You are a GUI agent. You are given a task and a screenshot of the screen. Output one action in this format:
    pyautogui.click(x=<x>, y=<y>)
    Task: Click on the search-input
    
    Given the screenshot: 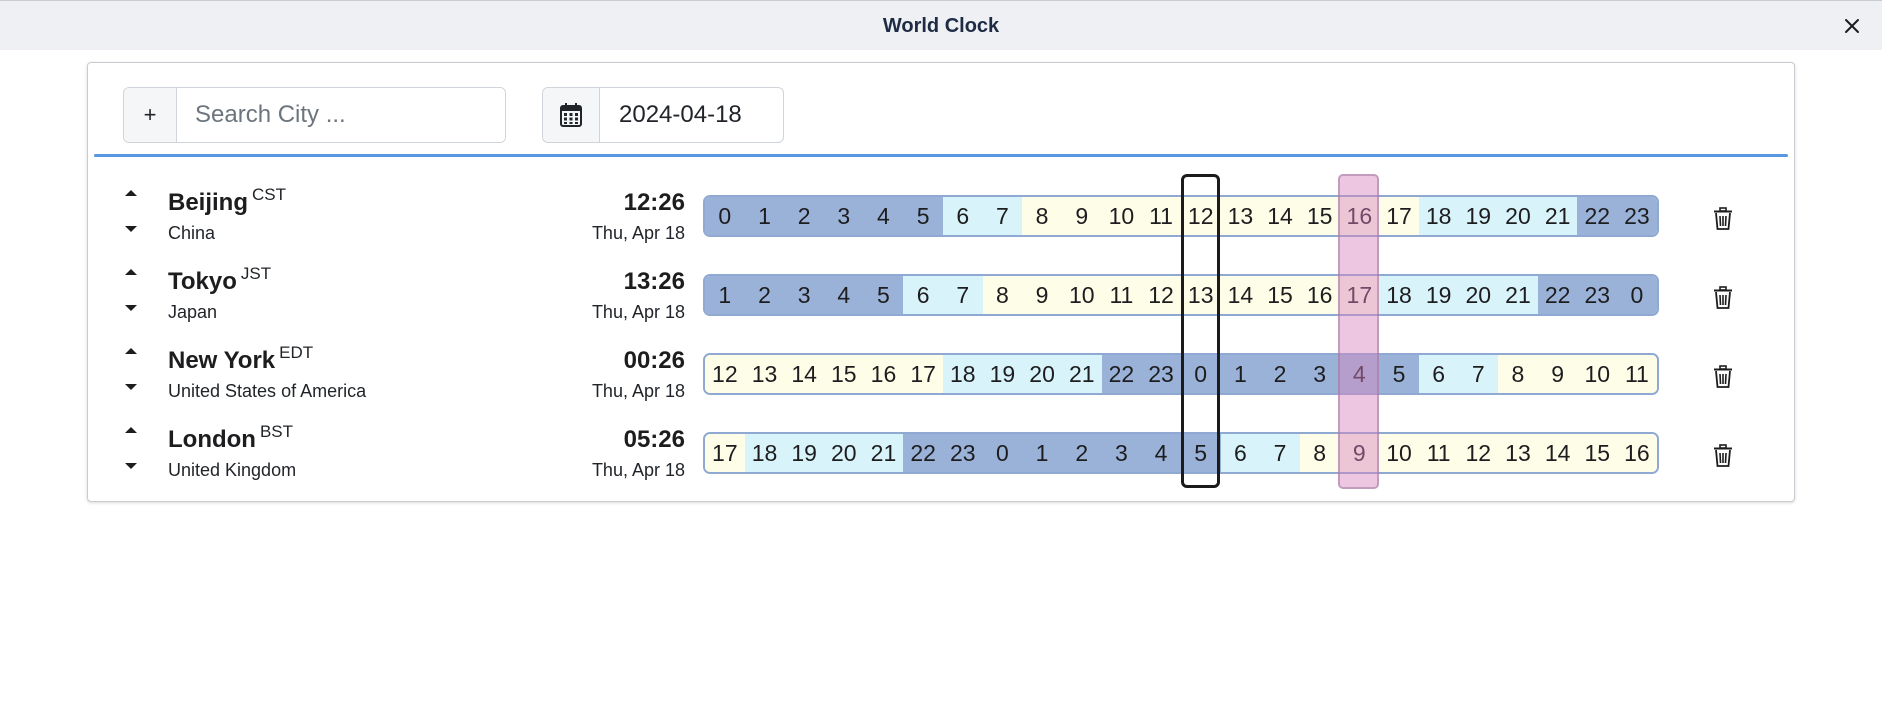 What is the action you would take?
    pyautogui.click(x=341, y=115)
    